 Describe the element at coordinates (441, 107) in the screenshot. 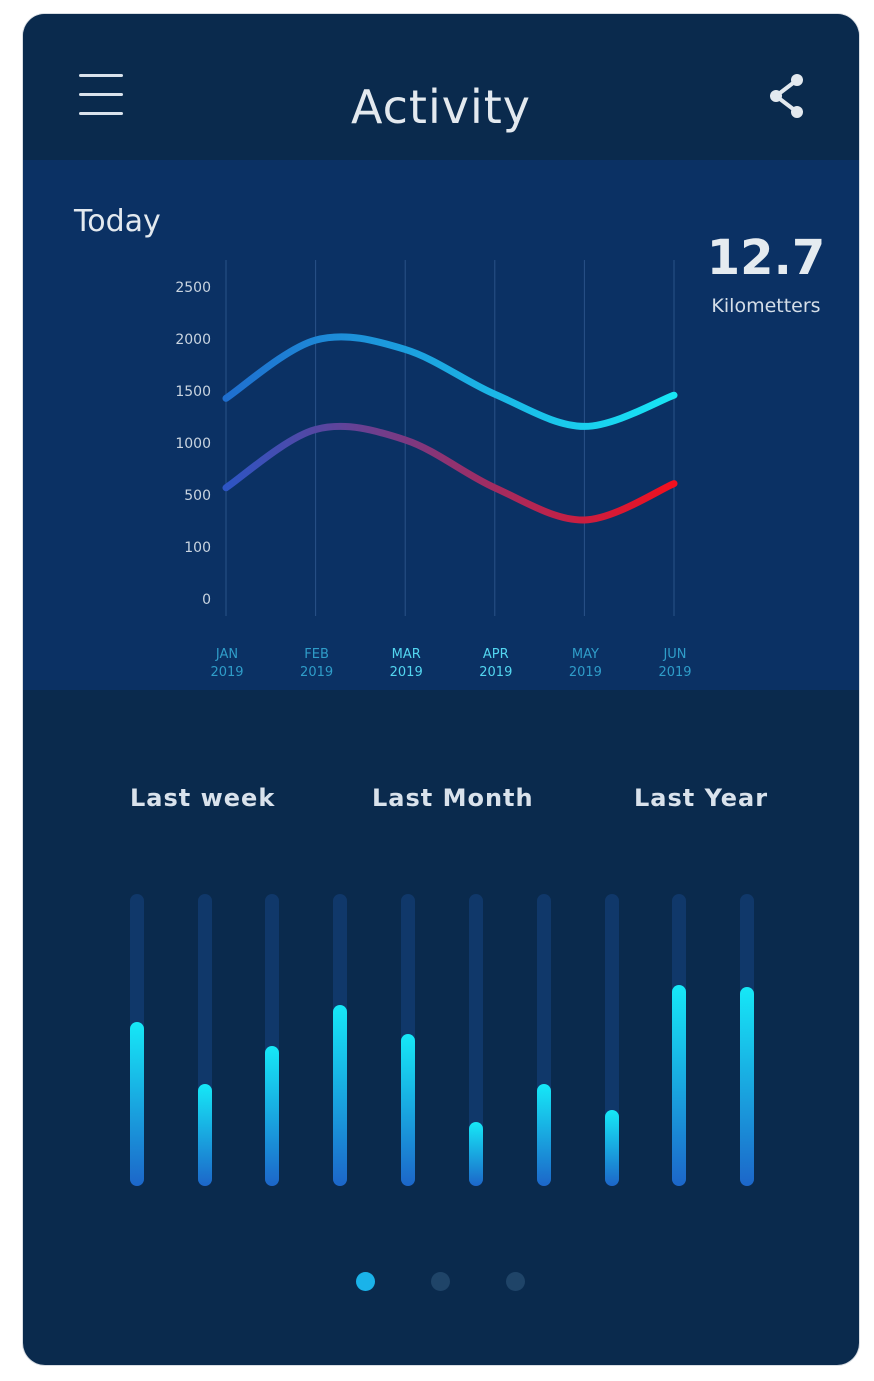

I see `page-title: Activity` at that location.